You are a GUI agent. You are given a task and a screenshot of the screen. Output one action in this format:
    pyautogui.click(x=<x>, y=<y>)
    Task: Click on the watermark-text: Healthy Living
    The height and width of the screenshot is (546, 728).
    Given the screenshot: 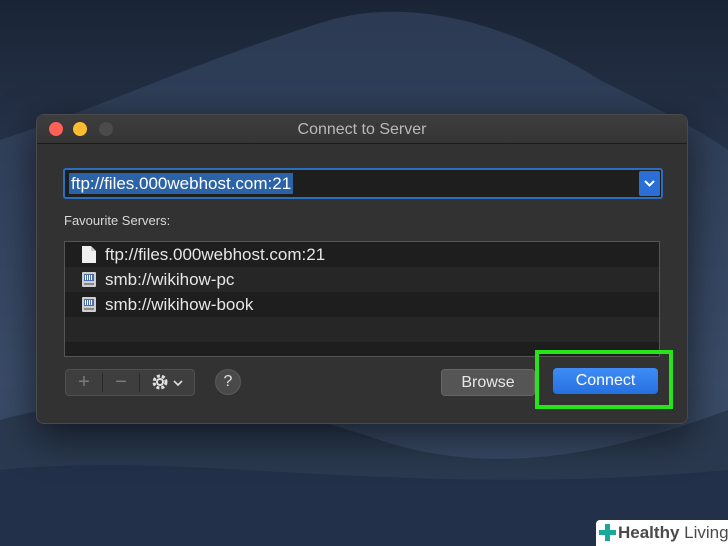 What is the action you would take?
    pyautogui.click(x=673, y=532)
    